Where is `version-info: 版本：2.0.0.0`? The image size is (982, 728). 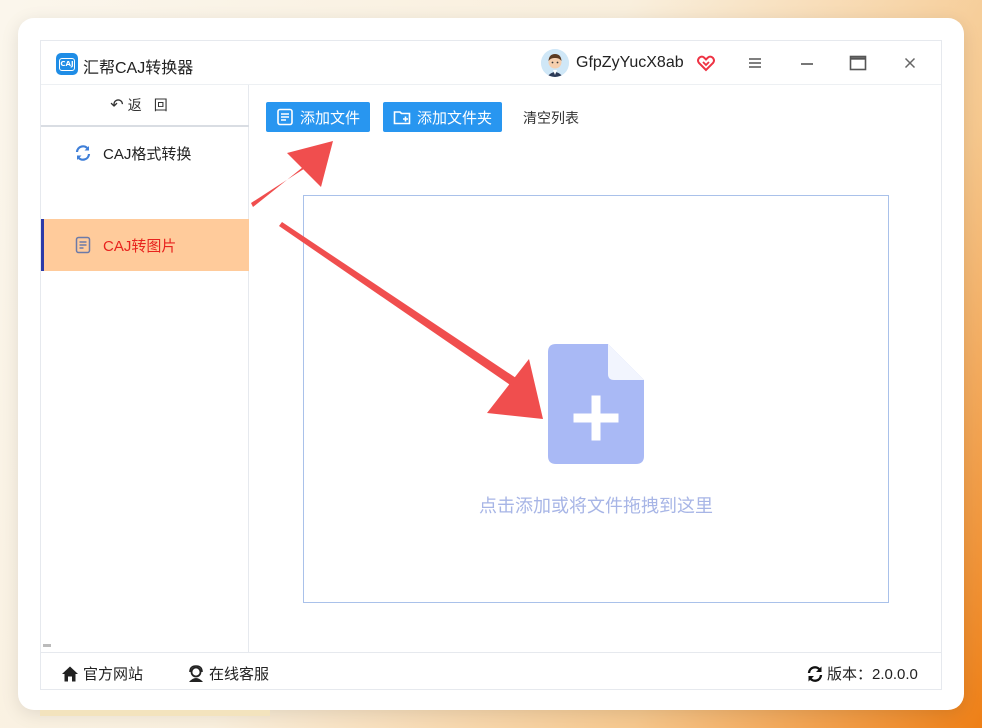
version-info: 版本：2.0.0.0 is located at coordinates (862, 673).